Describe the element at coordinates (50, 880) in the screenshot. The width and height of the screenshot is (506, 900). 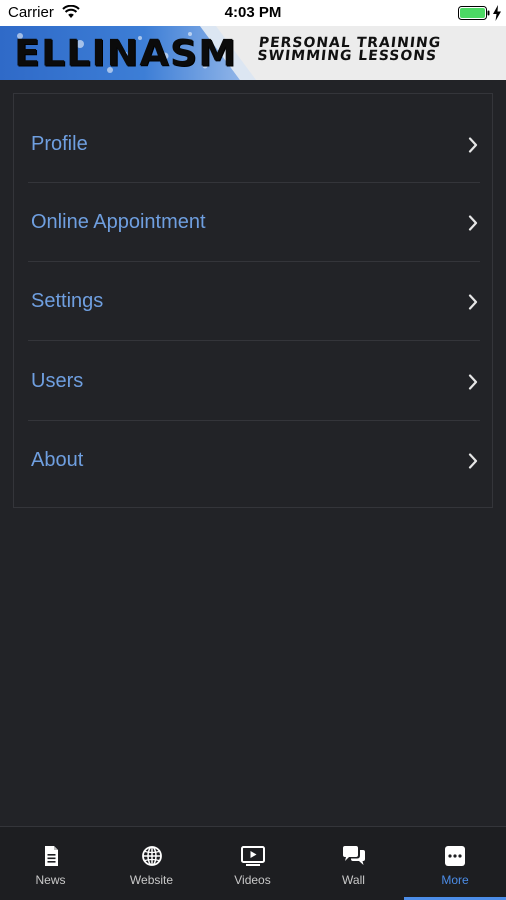
I see `tab-label: News` at that location.